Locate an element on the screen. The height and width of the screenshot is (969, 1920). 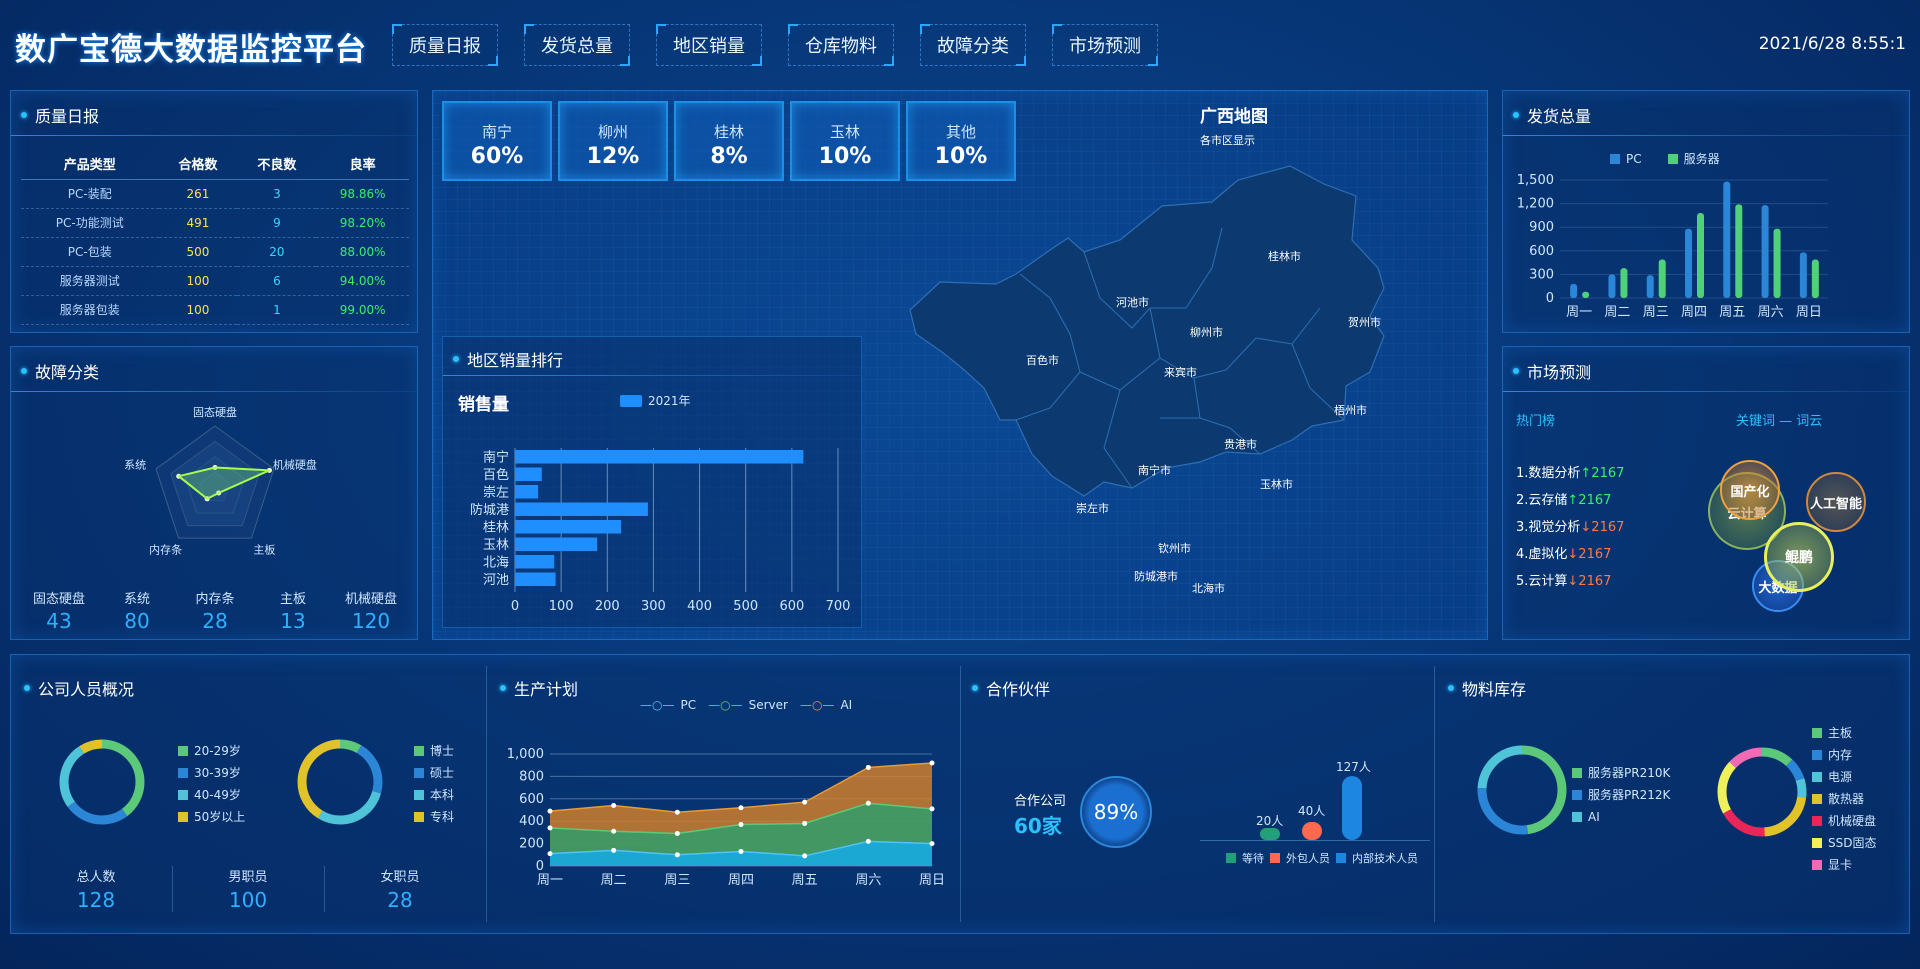
map-city-label: 钦州市 is located at coordinates (1174, 548).